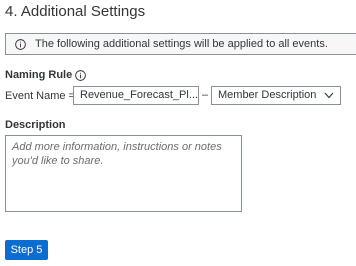  Describe the element at coordinates (26, 250) in the screenshot. I see `step-5-button: Step 5` at that location.